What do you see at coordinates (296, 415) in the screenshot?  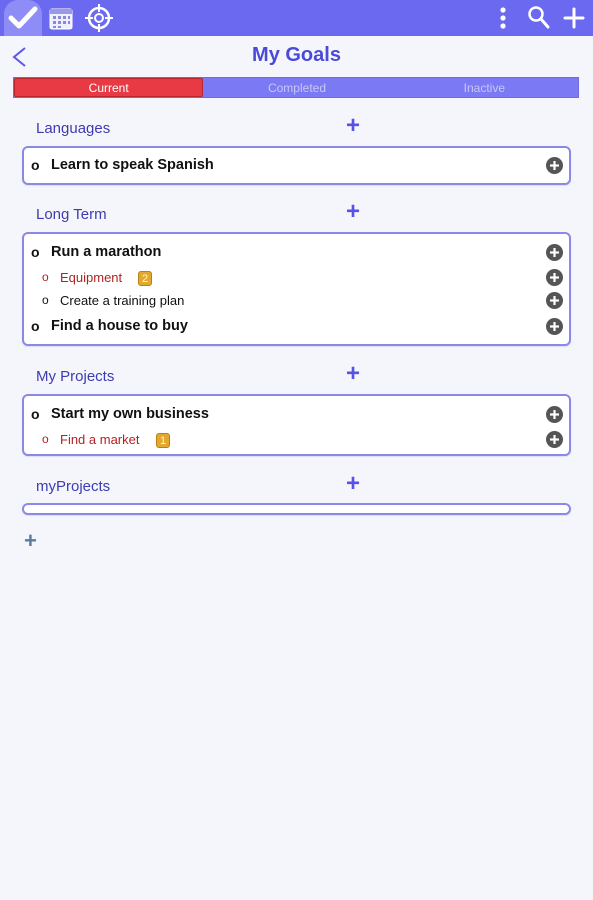 I see `goal-row: o Start my own business` at bounding box center [296, 415].